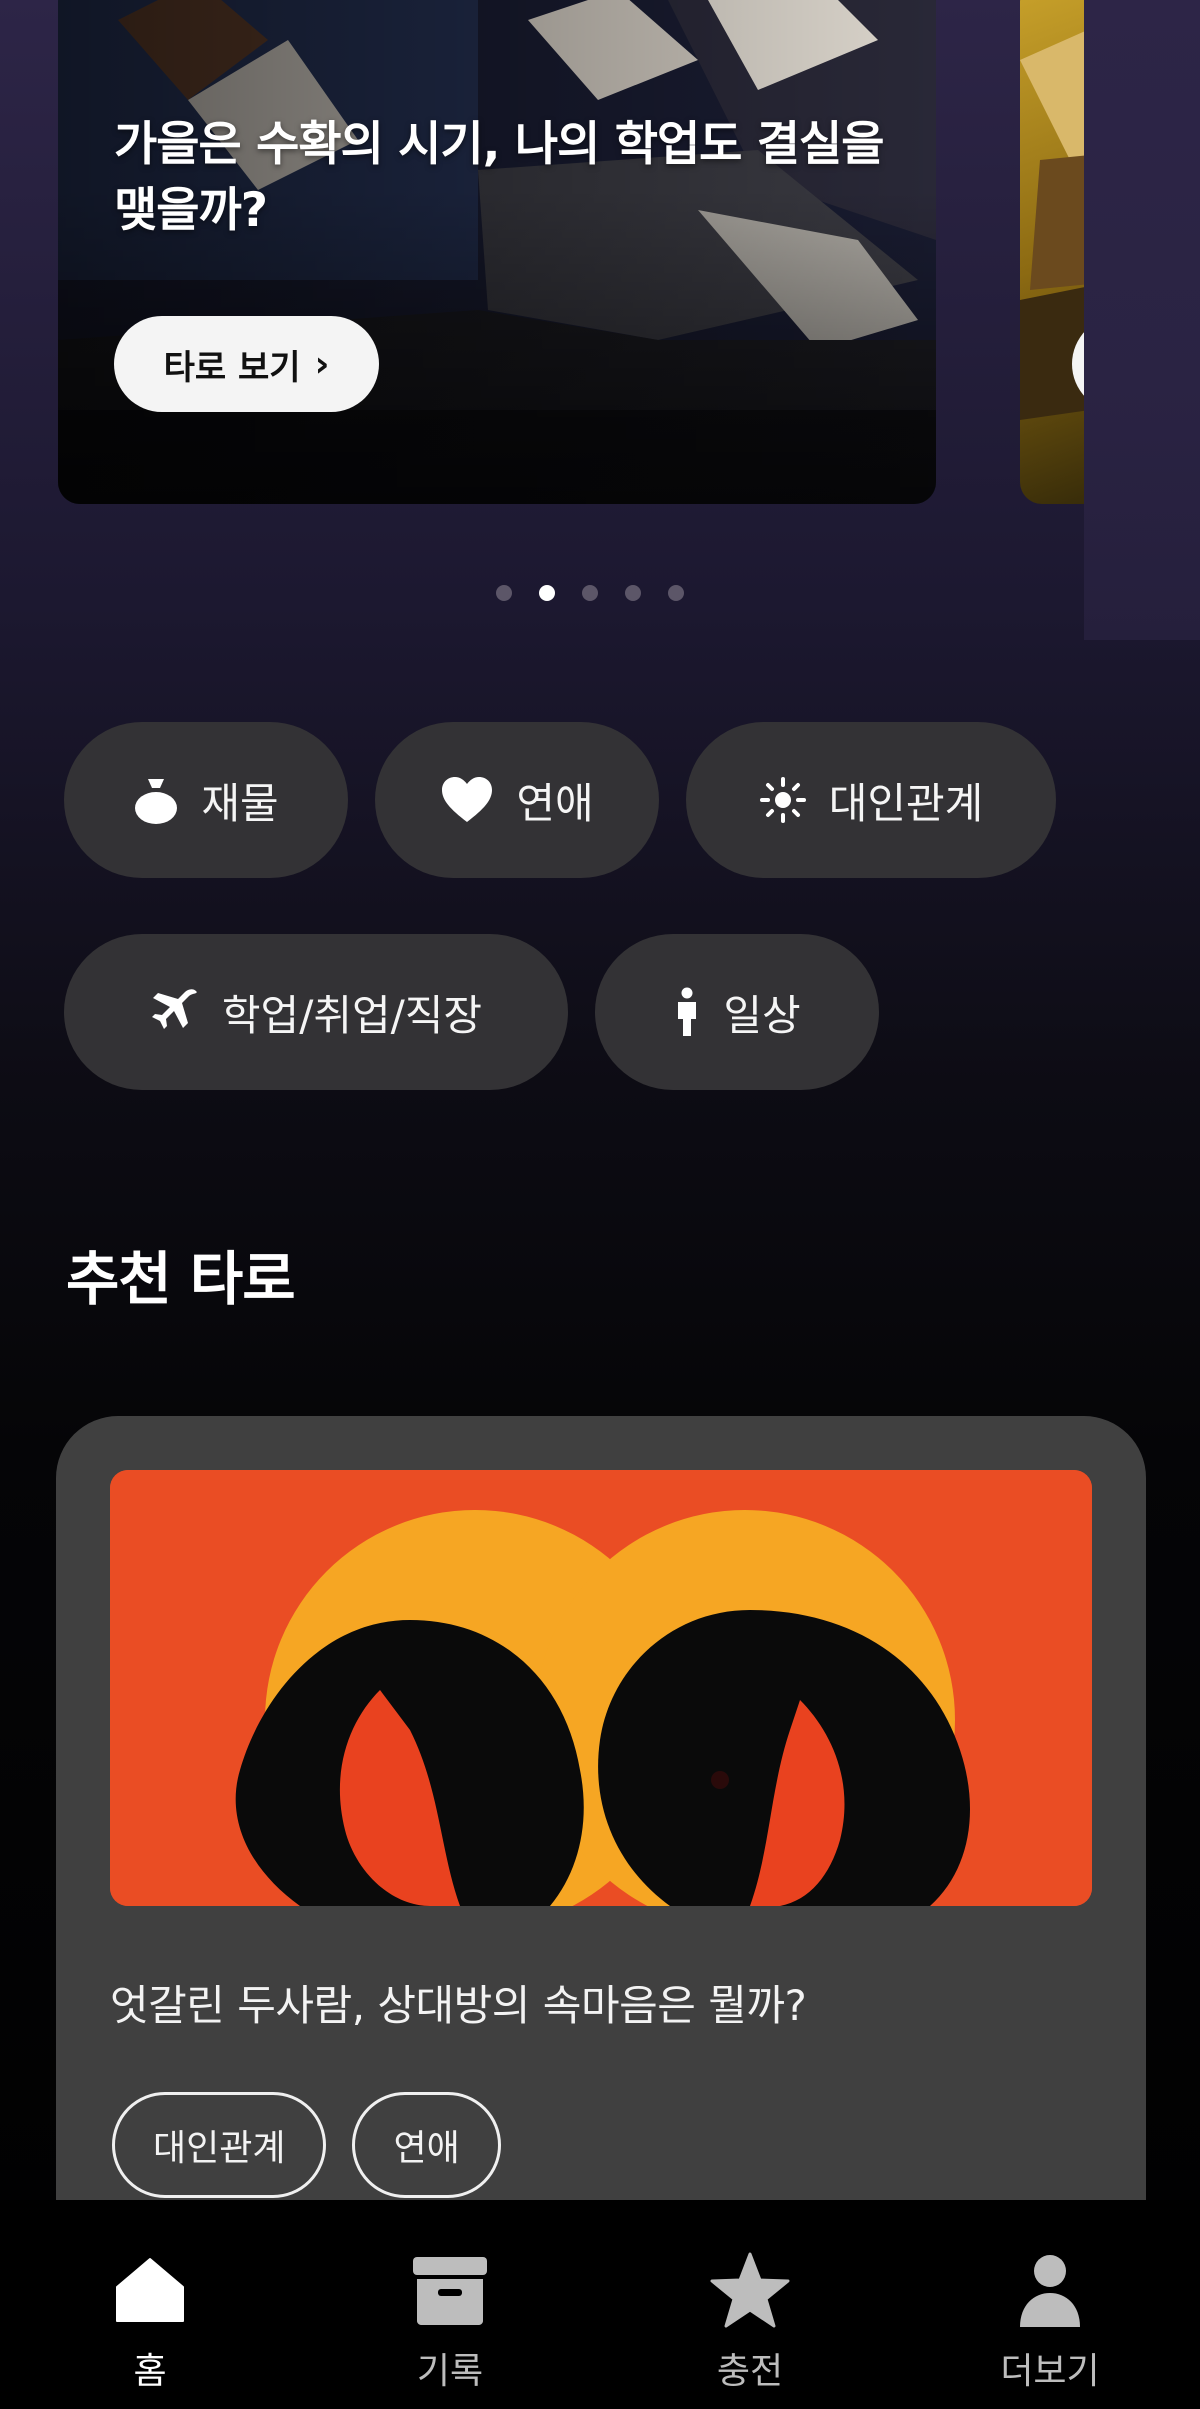  I want to click on carousel-pagination, so click(595, 593).